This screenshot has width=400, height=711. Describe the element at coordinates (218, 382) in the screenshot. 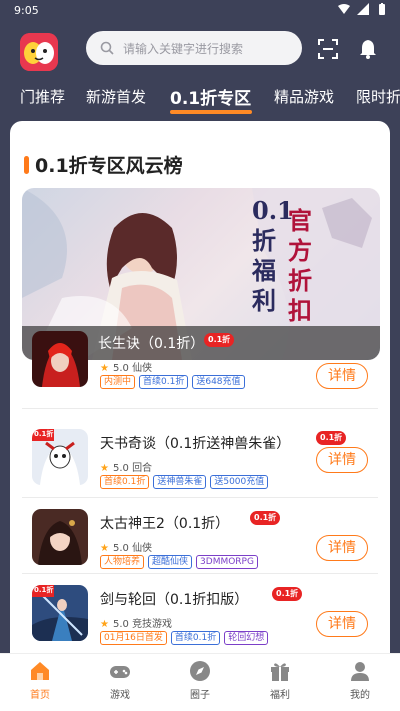

I see `tag: 送648充值` at that location.